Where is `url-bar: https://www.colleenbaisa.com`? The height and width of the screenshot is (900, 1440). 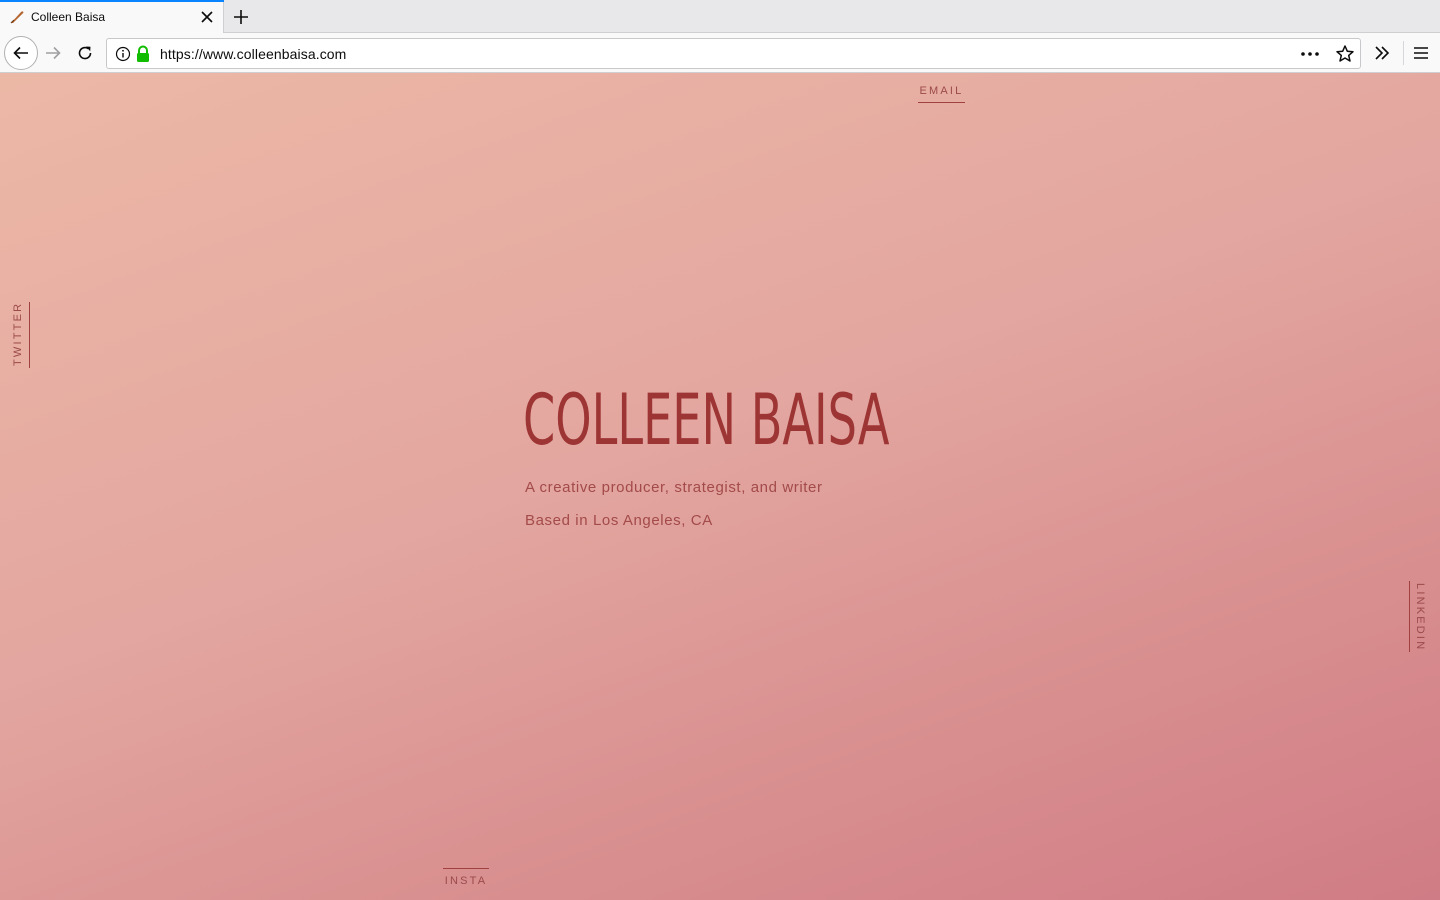 url-bar: https://www.colleenbaisa.com is located at coordinates (733, 53).